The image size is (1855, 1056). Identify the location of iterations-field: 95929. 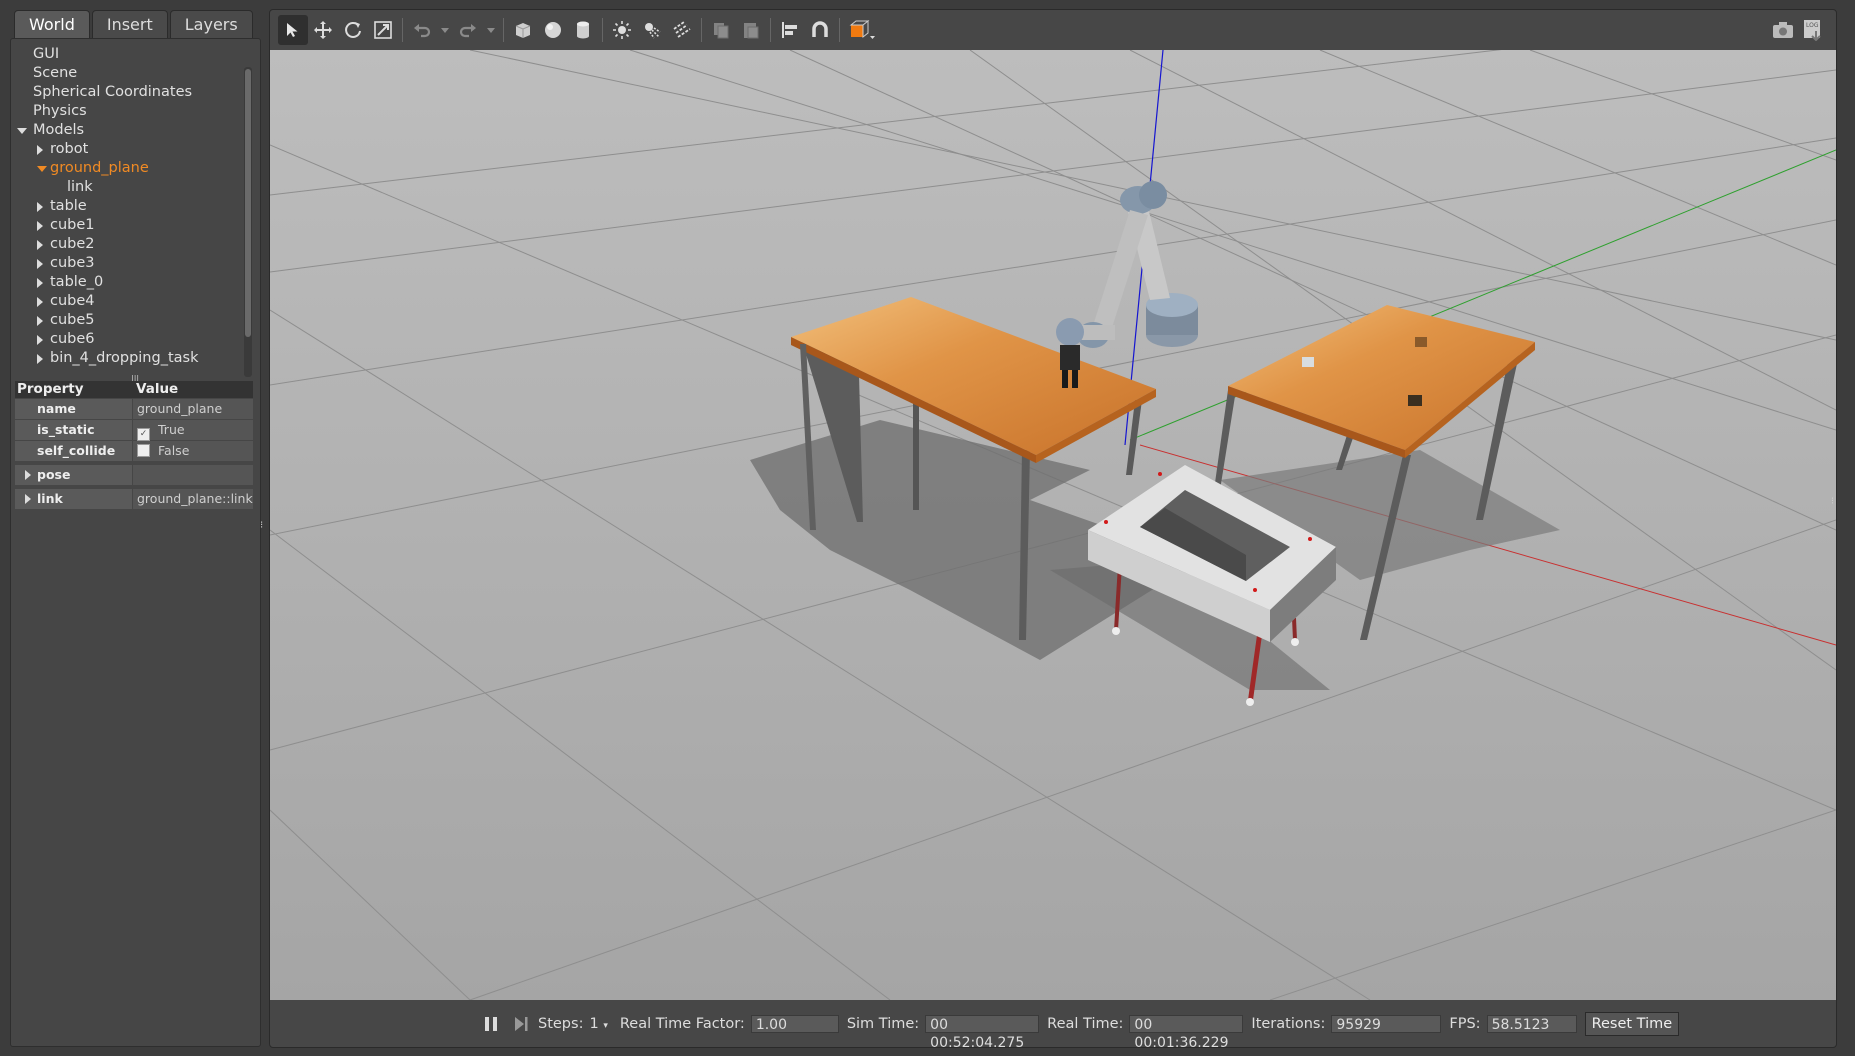
(1386, 1023).